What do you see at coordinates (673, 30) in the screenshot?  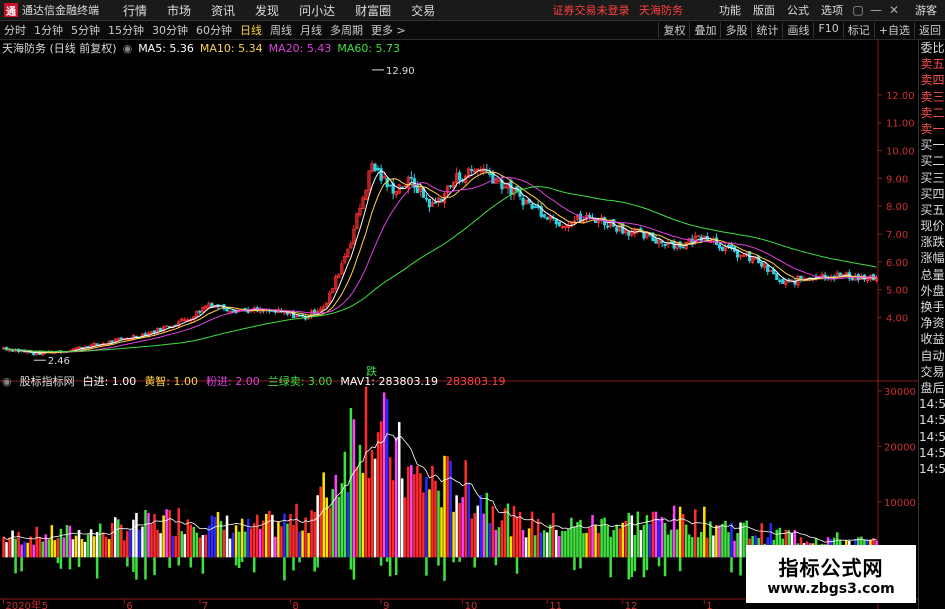 I see `adjust-button: 复权` at bounding box center [673, 30].